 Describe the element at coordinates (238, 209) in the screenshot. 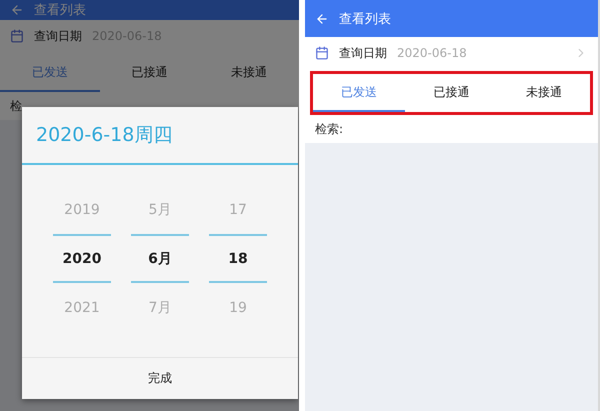

I see `picker-item: 17` at that location.